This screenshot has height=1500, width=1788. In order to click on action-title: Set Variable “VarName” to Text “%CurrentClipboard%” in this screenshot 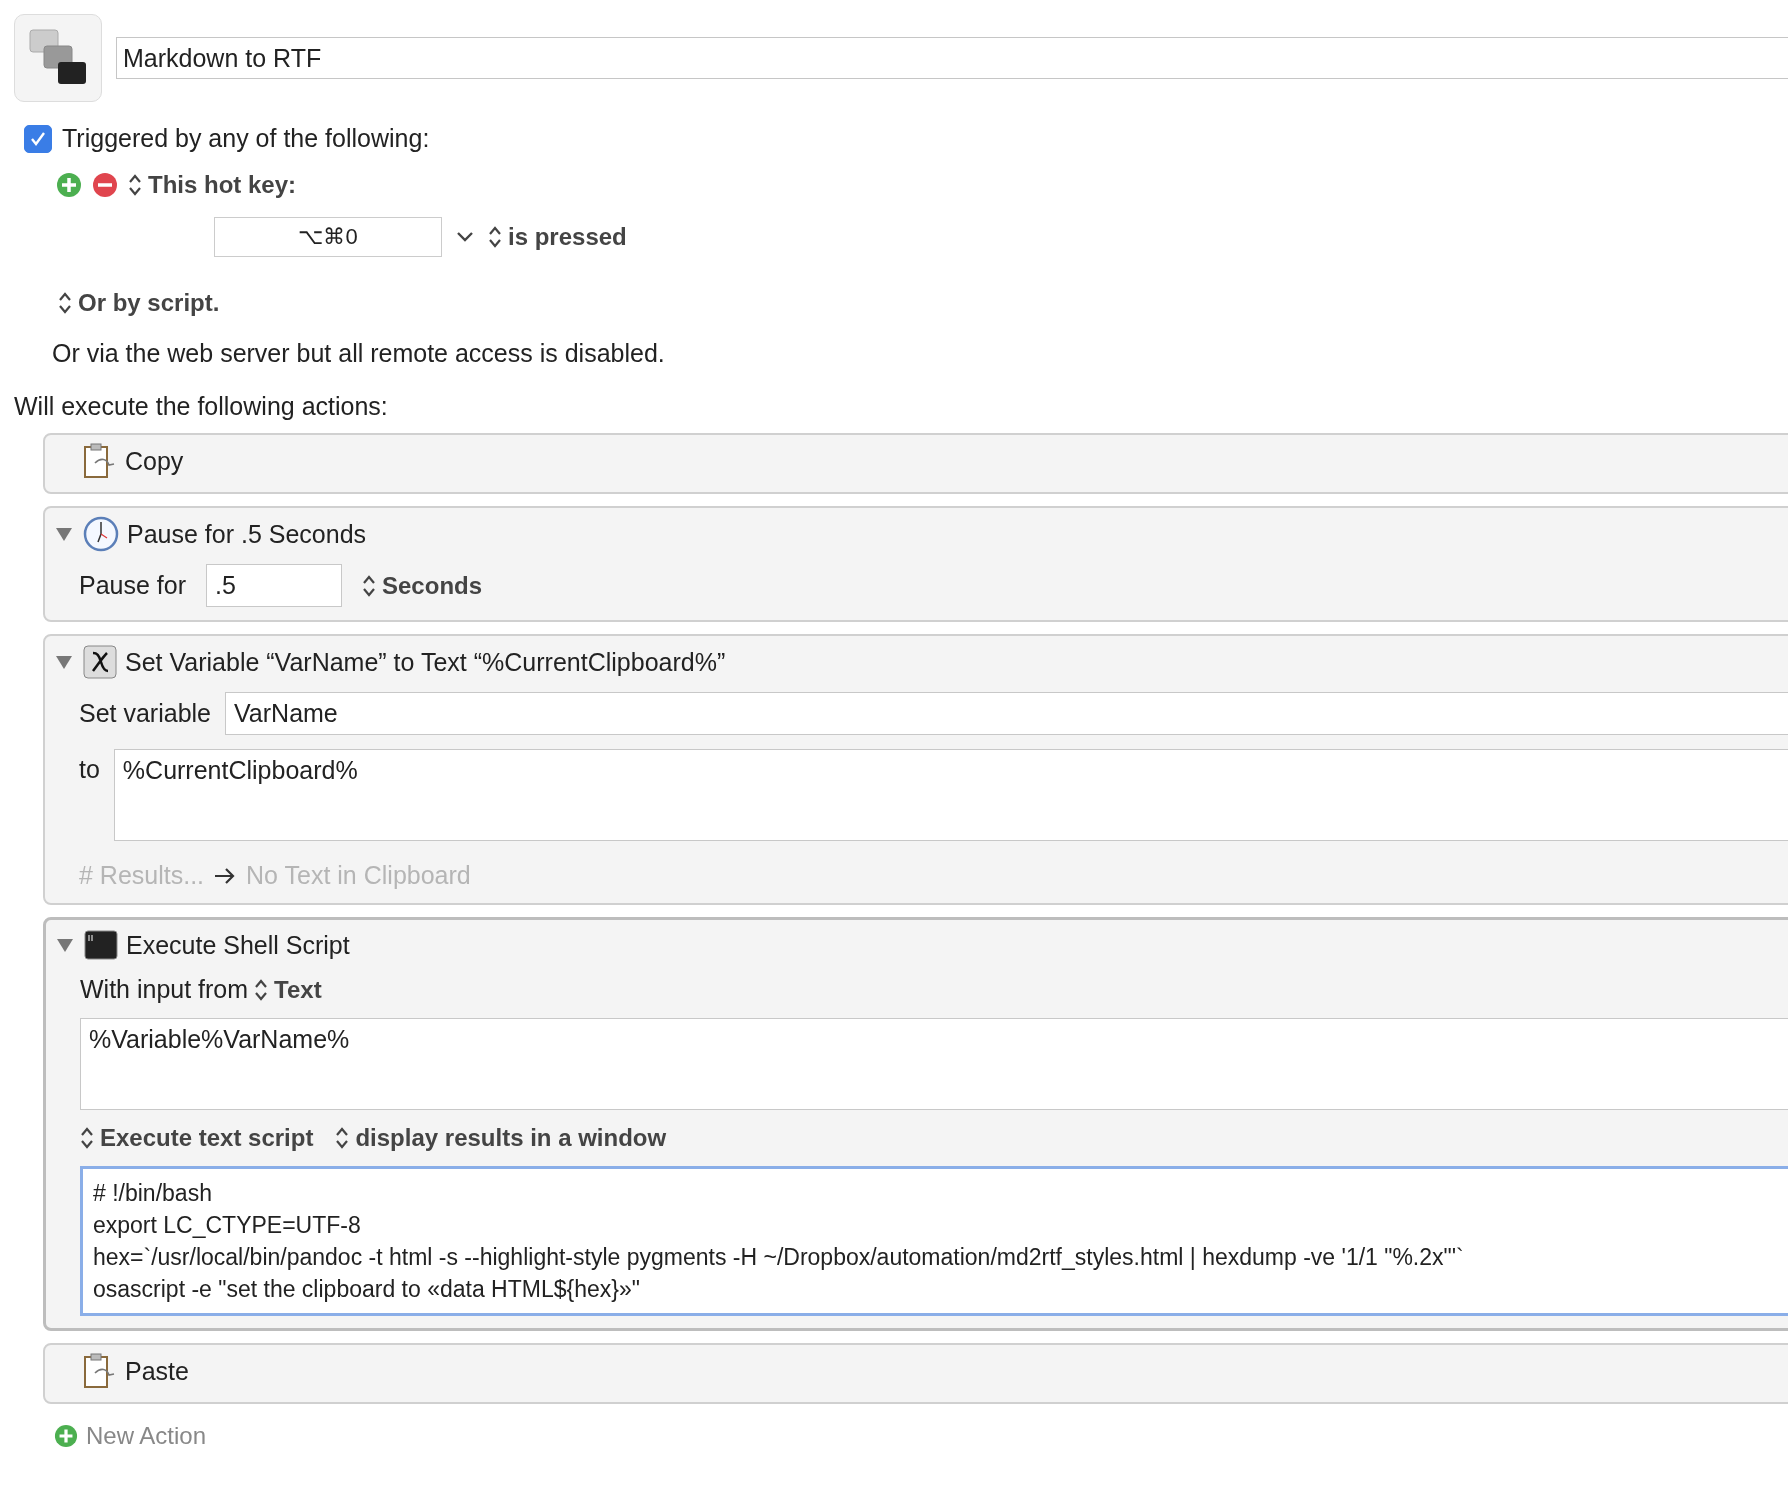, I will do `click(425, 662)`.